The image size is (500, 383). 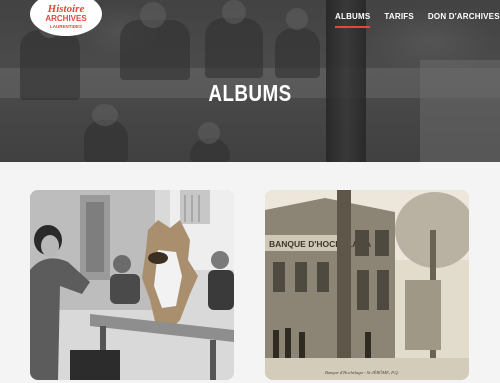 I want to click on nav-item-tarifs: TARIFS, so click(x=399, y=20).